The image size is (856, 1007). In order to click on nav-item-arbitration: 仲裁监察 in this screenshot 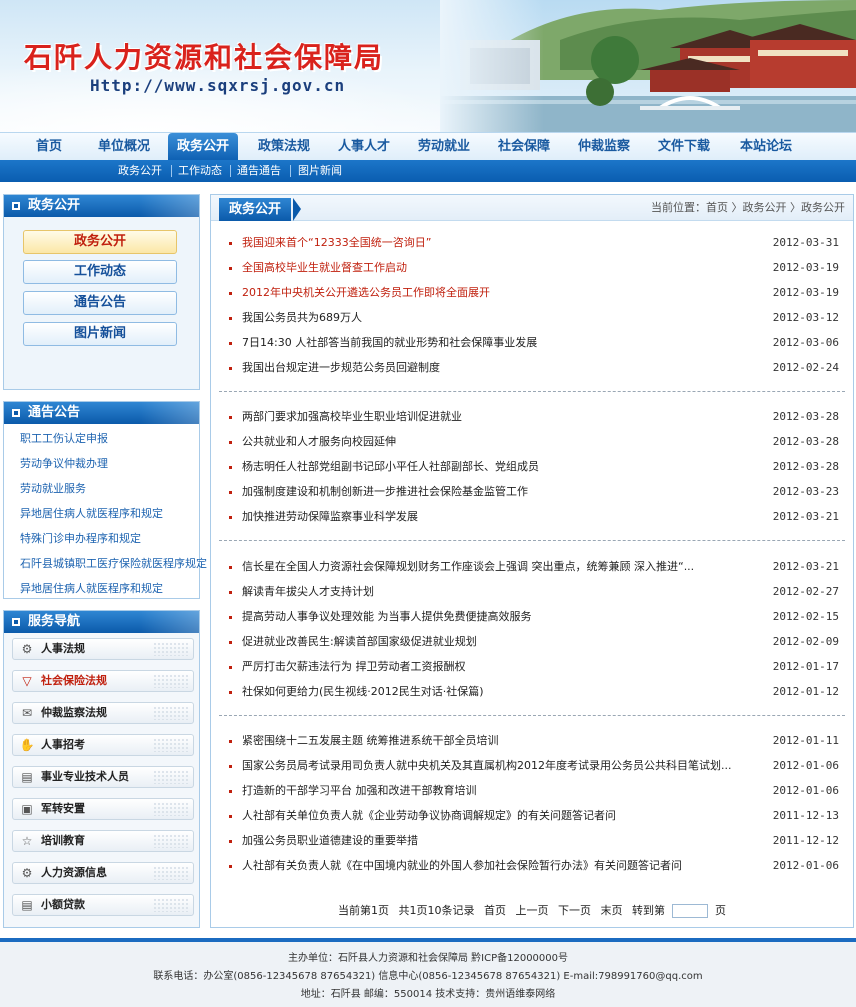, I will do `click(604, 147)`.